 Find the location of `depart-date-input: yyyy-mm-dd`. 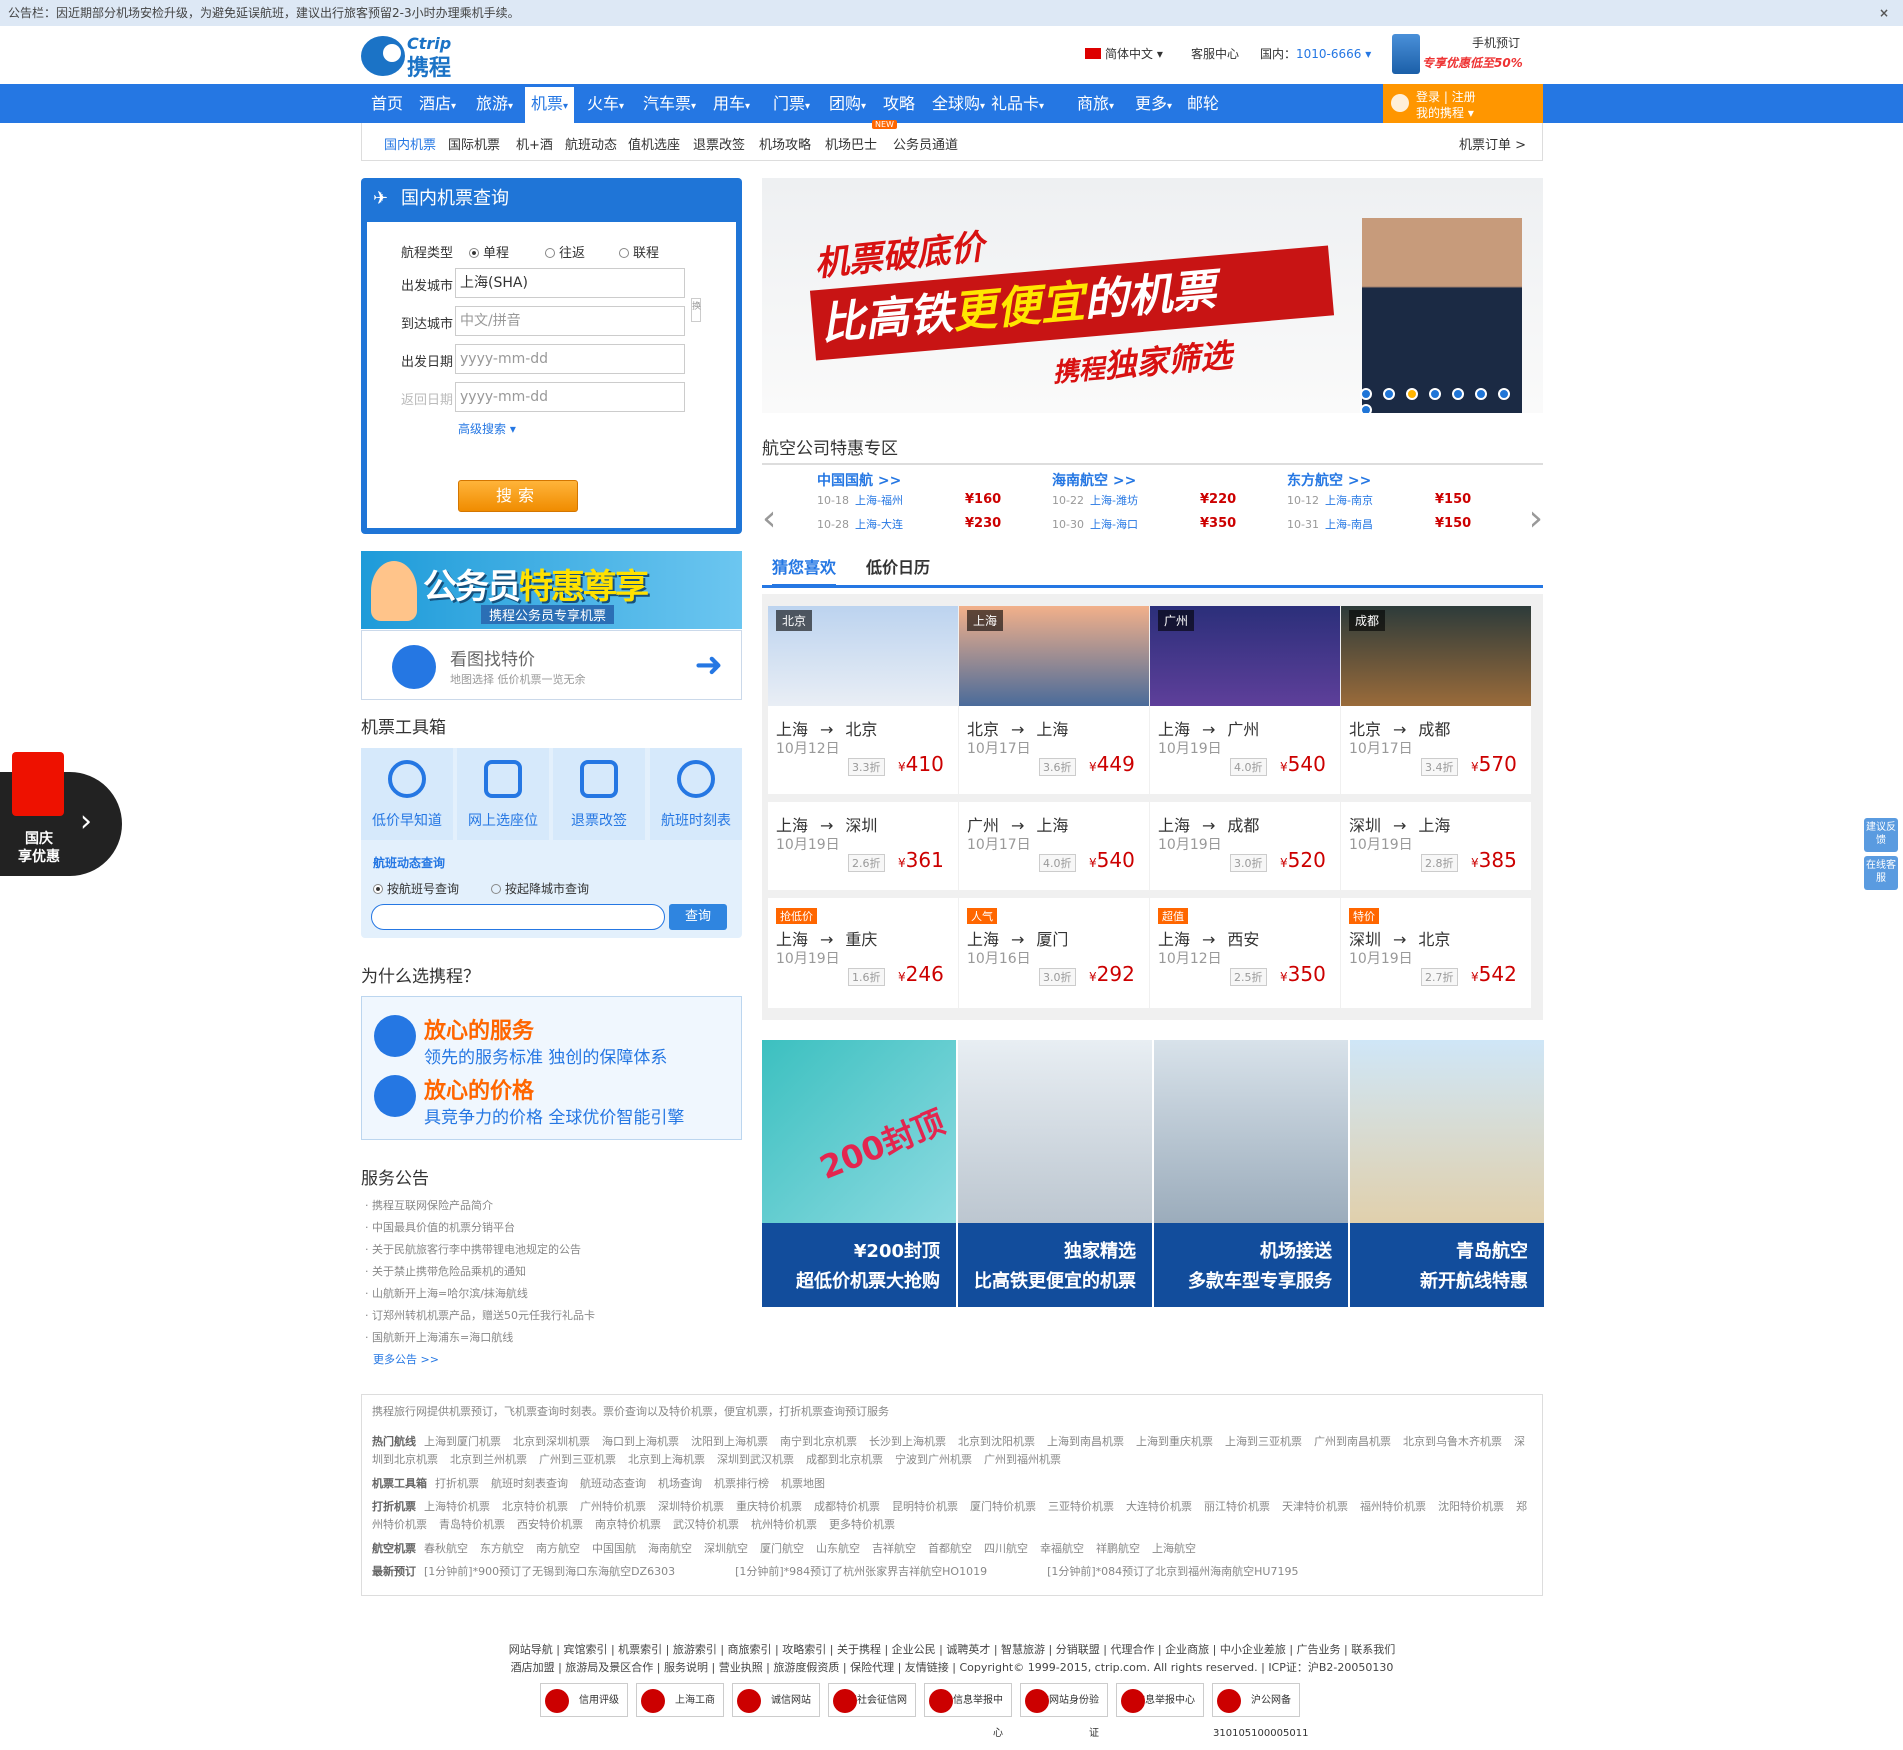

depart-date-input: yyyy-mm-dd is located at coordinates (570, 359).